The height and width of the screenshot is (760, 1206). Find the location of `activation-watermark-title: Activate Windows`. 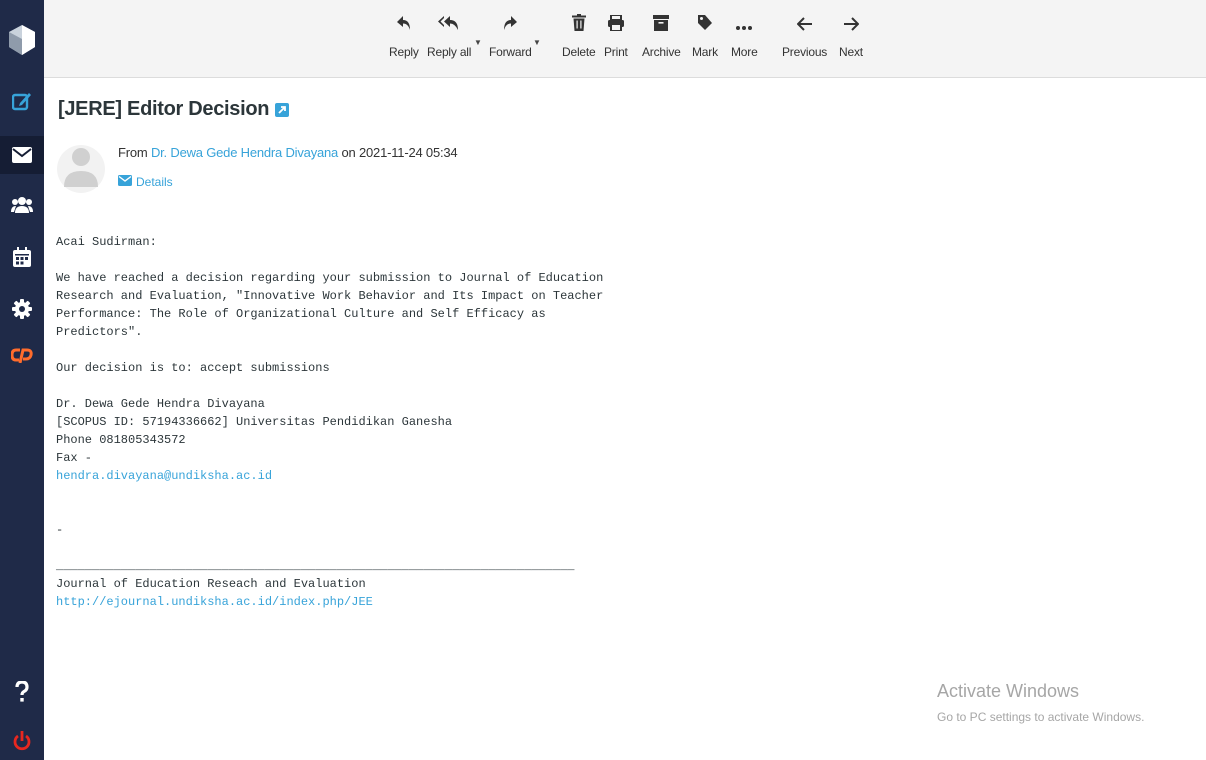

activation-watermark-title: Activate Windows is located at coordinates (1008, 691).